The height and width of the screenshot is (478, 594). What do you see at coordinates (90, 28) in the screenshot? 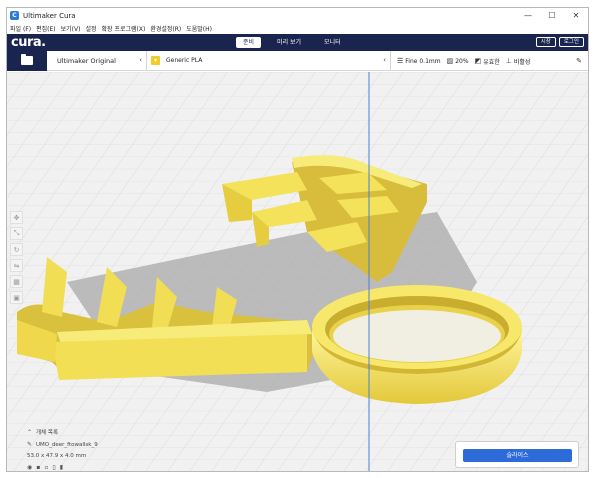
I see `menu-settings: 설정` at bounding box center [90, 28].